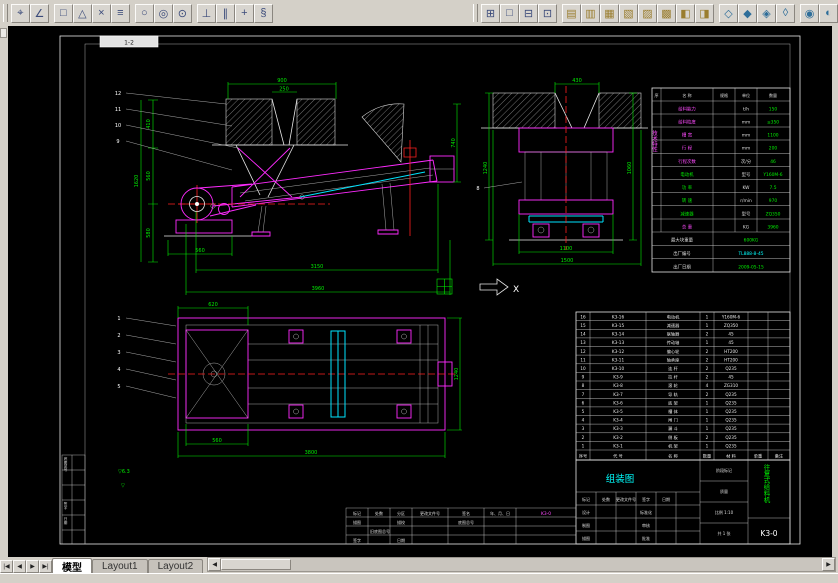  Describe the element at coordinates (63, 13) in the screenshot. I see `osnap-endpoint-icon: □` at that location.